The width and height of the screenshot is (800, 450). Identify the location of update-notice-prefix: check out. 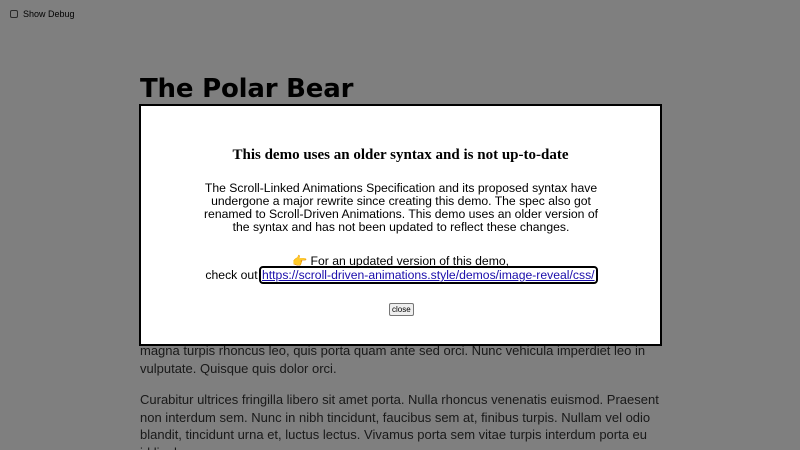
(231, 275).